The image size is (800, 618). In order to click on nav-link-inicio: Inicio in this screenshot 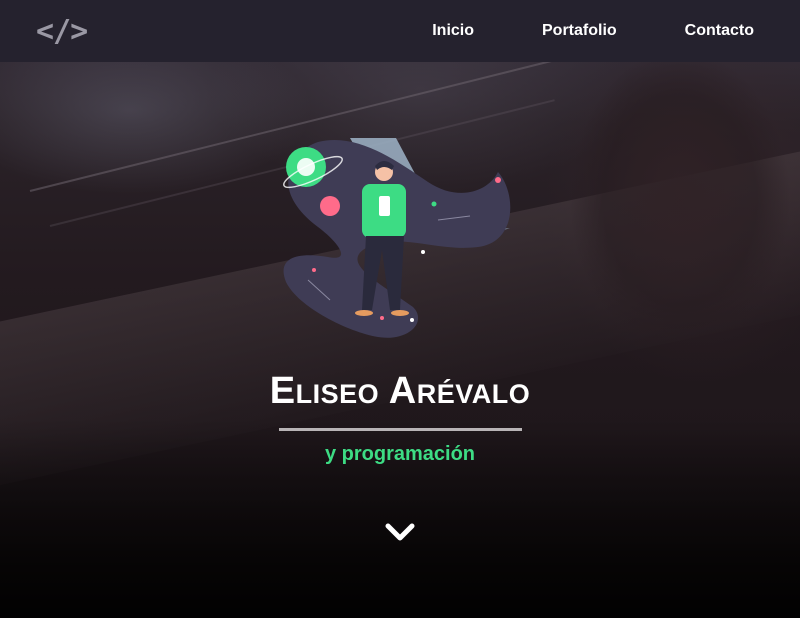, I will do `click(453, 31)`.